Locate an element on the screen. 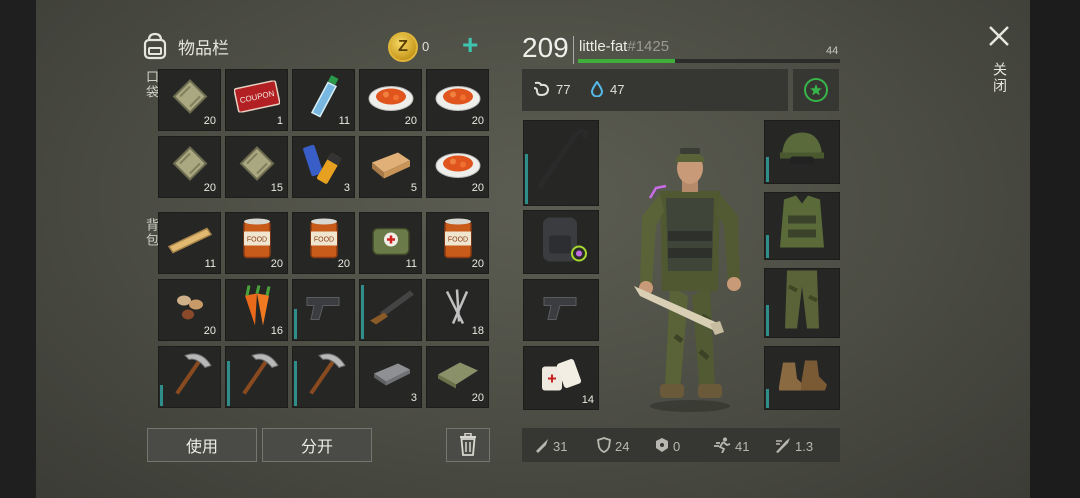  next-level: 44 is located at coordinates (832, 51).